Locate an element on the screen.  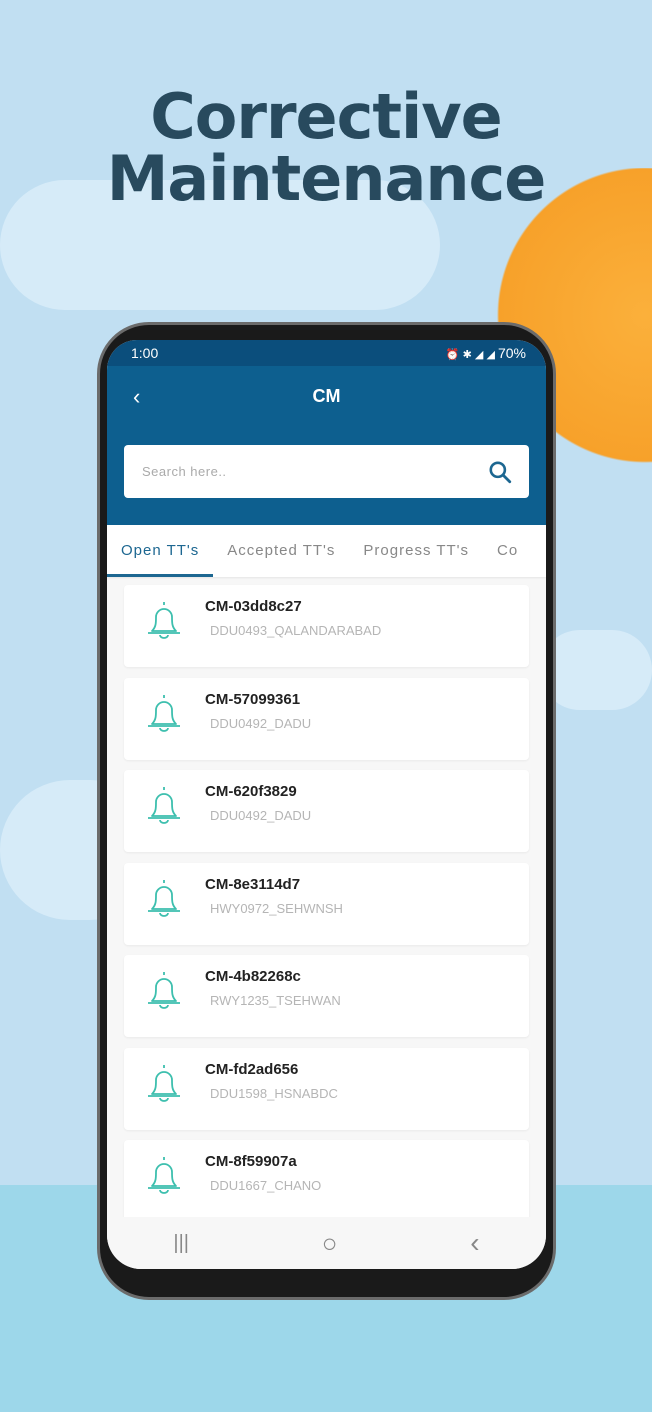
tab-bar: Open TT's Accepted TT's Progress TT's Co is located at coordinates (326, 551).